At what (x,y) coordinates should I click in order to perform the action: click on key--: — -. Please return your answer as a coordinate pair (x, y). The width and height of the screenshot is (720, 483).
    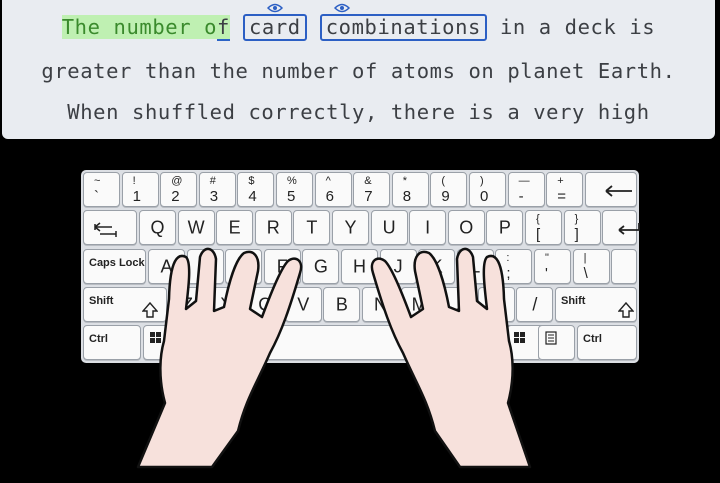
    Looking at the image, I should click on (526, 189).